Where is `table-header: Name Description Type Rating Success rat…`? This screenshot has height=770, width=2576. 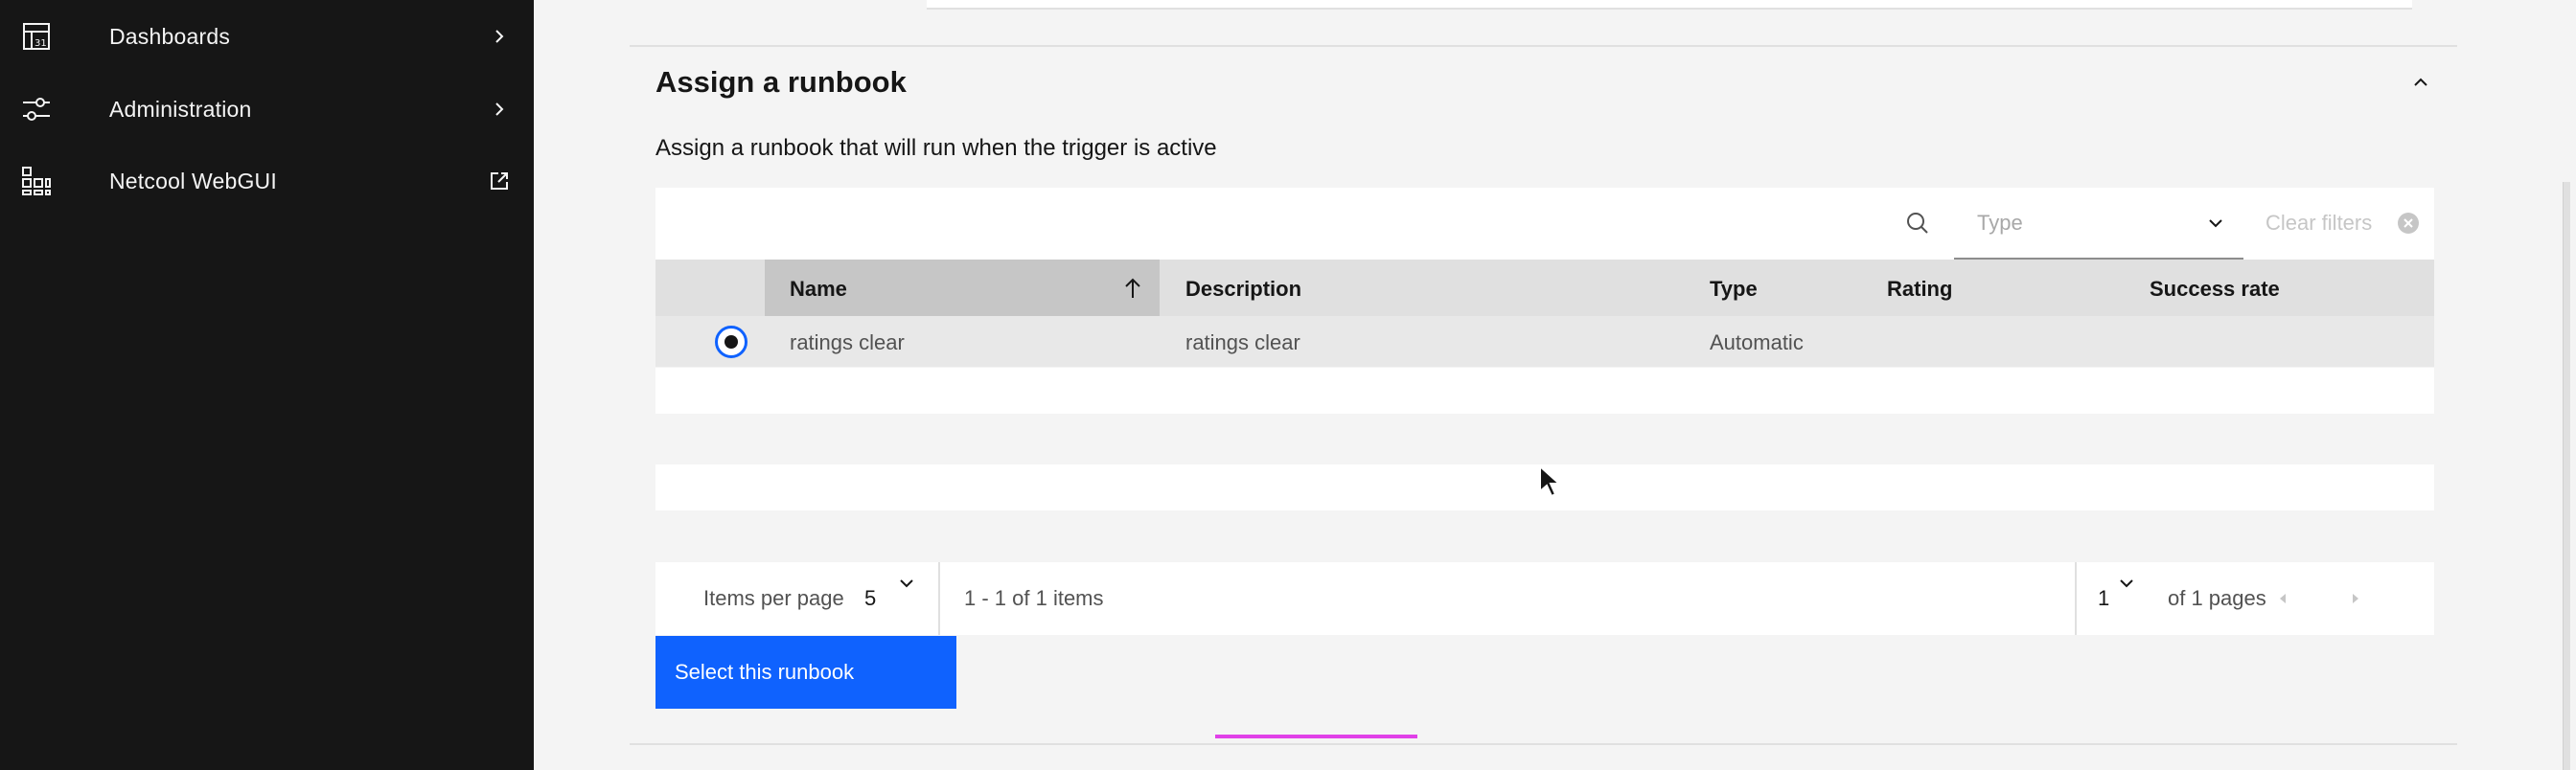 table-header: Name Description Type Rating Success rat… is located at coordinates (1545, 288).